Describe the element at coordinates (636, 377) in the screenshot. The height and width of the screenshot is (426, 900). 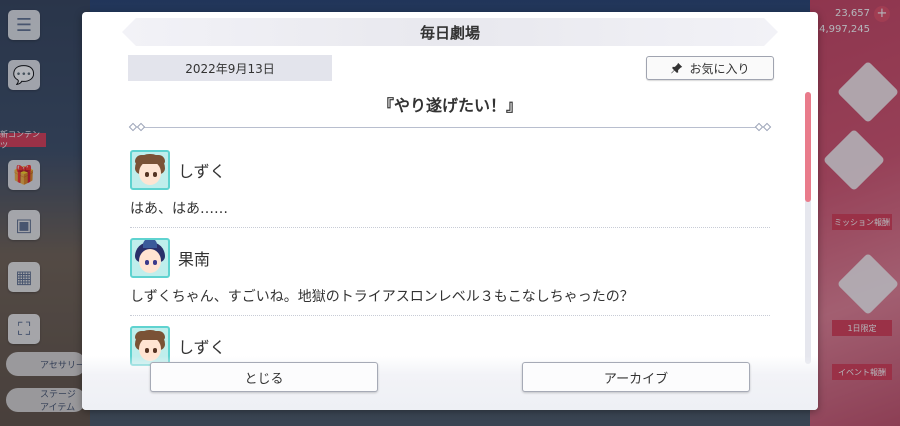
I see `archive-button: アーカイブ` at that location.